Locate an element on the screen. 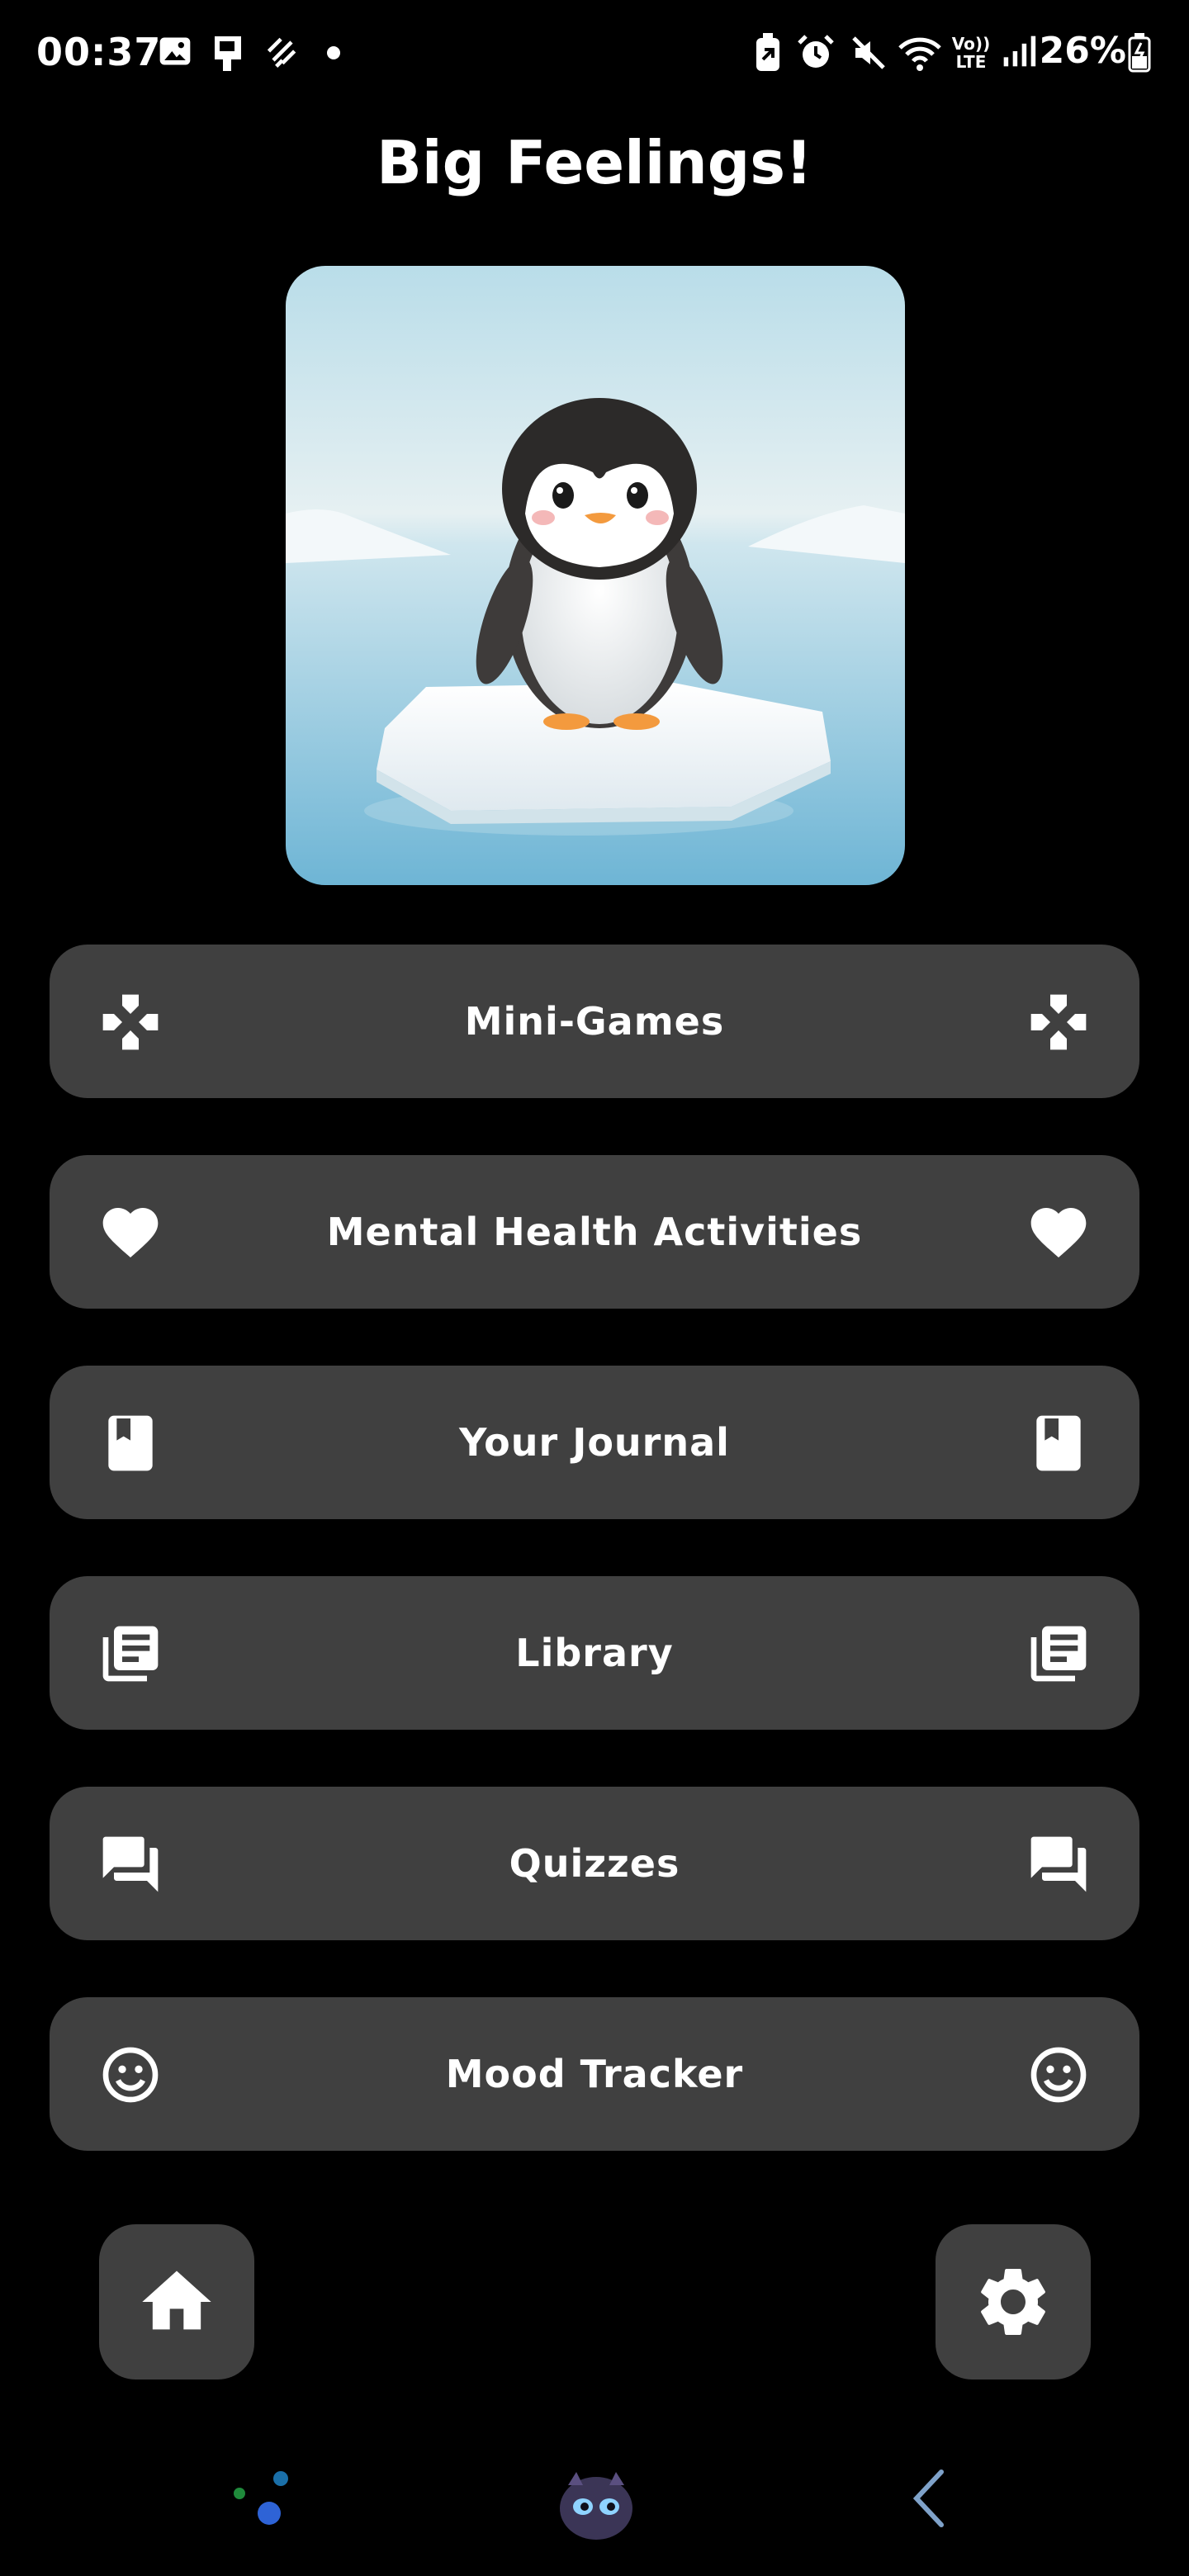 The height and width of the screenshot is (2576, 1189). signal-icon is located at coordinates (1019, 51).